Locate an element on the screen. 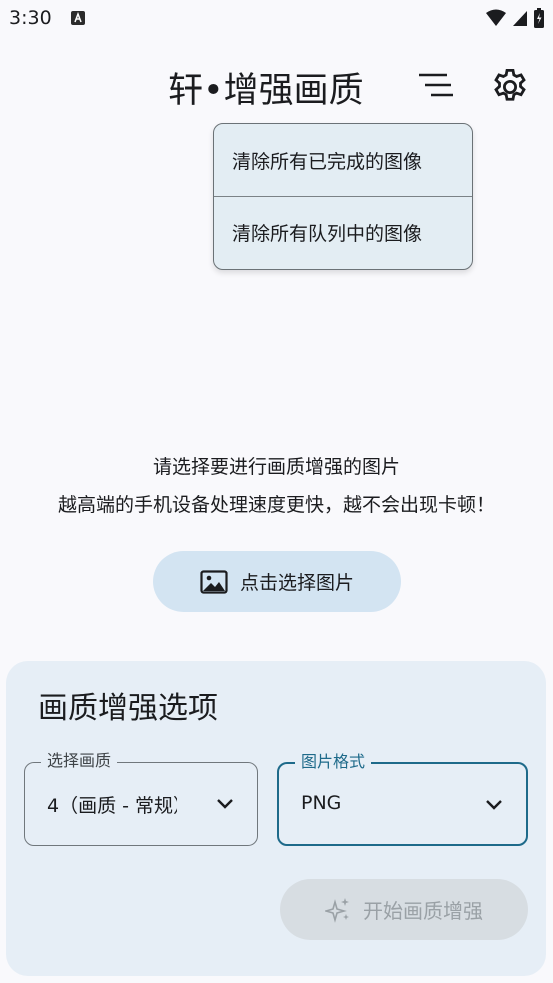 This screenshot has height=983, width=553. pick-image-button: 点击选择图片 is located at coordinates (277, 581).